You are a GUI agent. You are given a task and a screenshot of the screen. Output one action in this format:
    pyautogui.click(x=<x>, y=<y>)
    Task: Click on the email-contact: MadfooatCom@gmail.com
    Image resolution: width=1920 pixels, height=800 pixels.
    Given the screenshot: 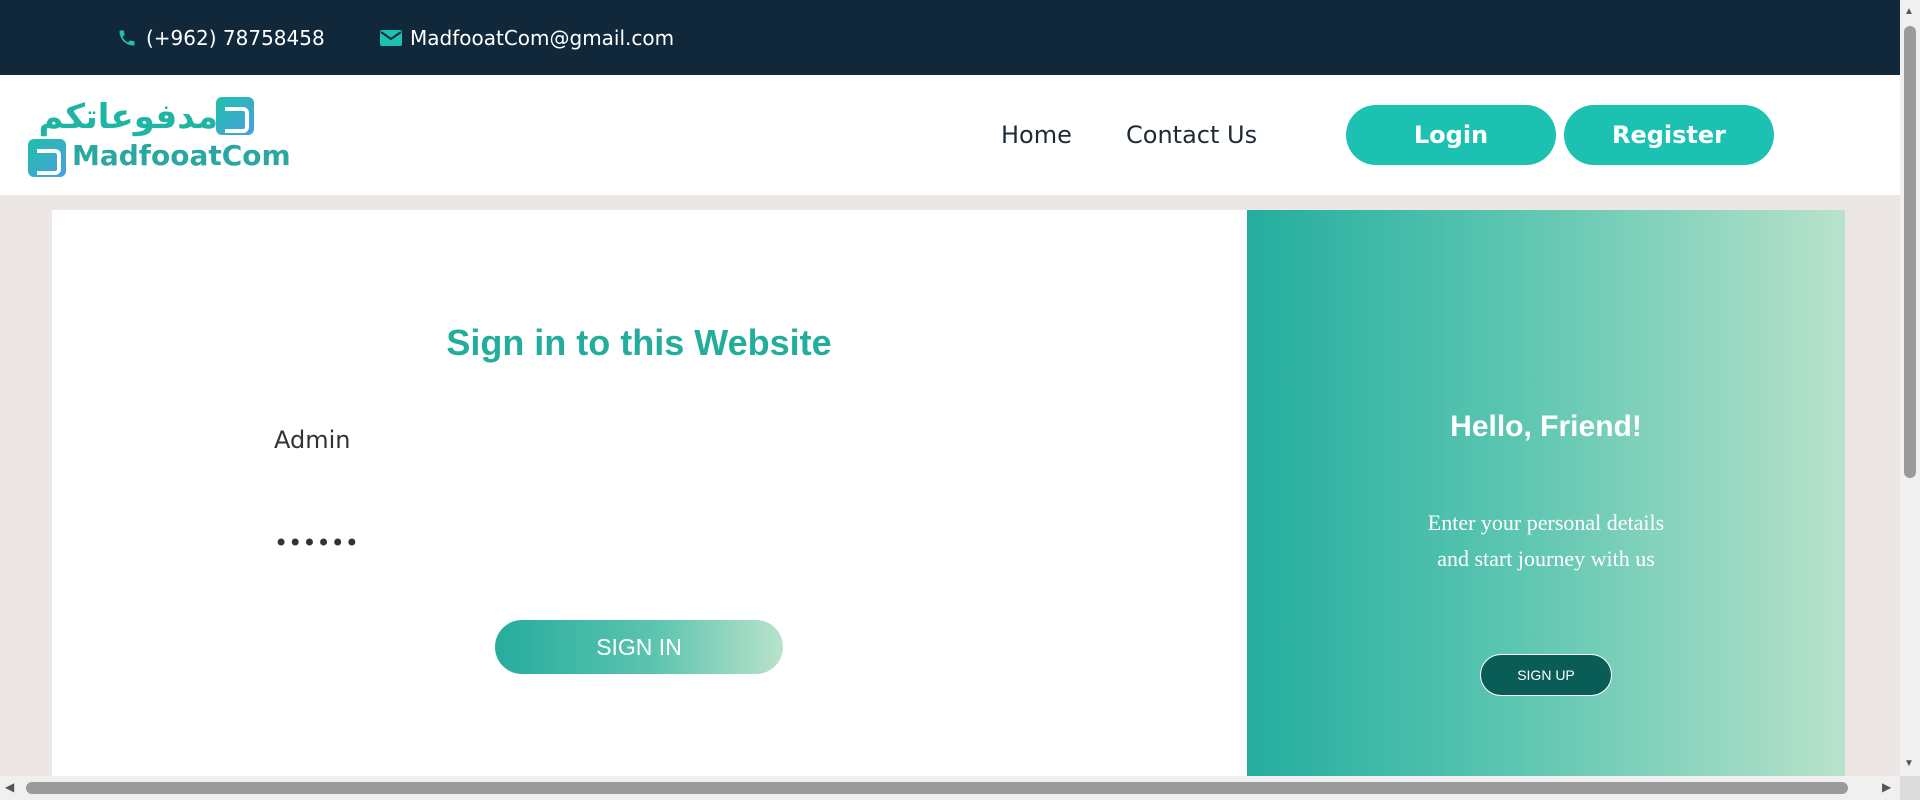 What is the action you would take?
    pyautogui.click(x=527, y=37)
    